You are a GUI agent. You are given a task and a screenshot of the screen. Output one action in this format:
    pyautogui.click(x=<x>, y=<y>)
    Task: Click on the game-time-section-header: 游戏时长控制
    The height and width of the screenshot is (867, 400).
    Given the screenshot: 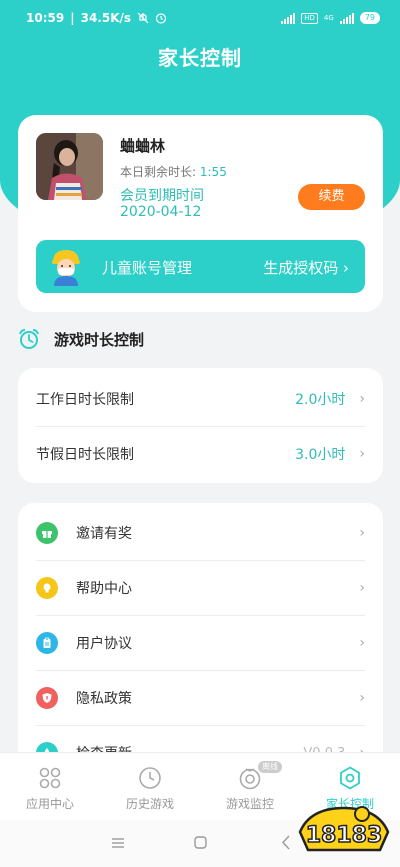 What is the action you would take?
    pyautogui.click(x=81, y=339)
    